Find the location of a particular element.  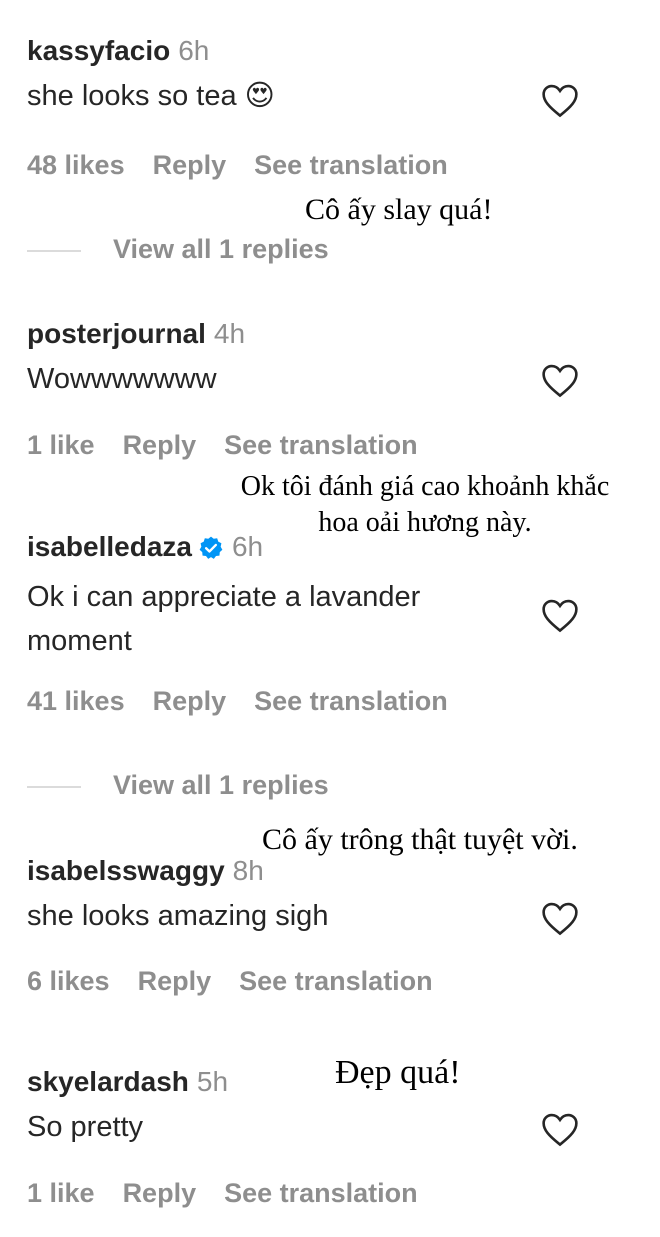

comment-text: she looks amazing sigh is located at coordinates (178, 916).